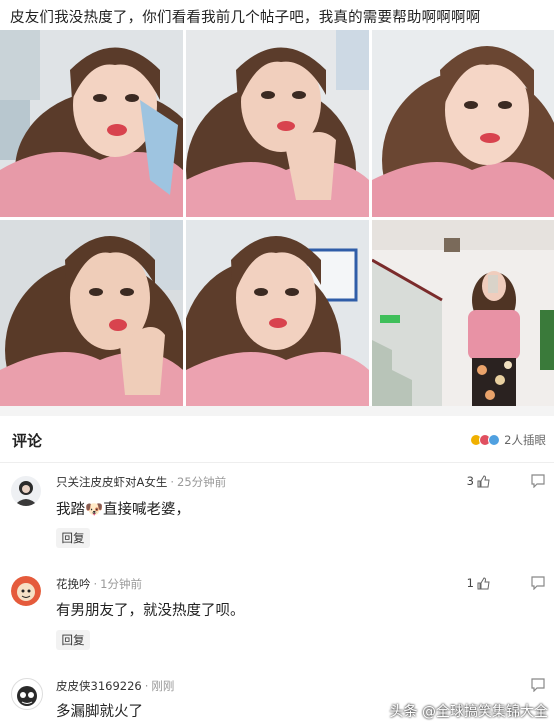 The height and width of the screenshot is (727, 554). Describe the element at coordinates (99, 686) in the screenshot. I see `comment-username: 皮皮侠3169226` at that location.